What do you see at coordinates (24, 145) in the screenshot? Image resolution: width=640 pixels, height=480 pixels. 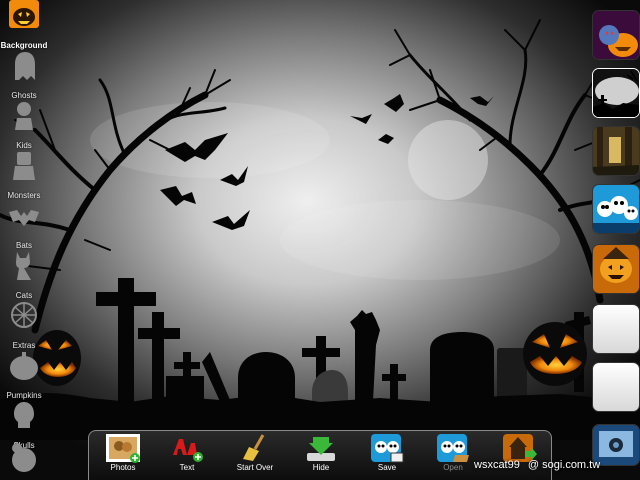 I see `sidebar-item-label: Kids` at bounding box center [24, 145].